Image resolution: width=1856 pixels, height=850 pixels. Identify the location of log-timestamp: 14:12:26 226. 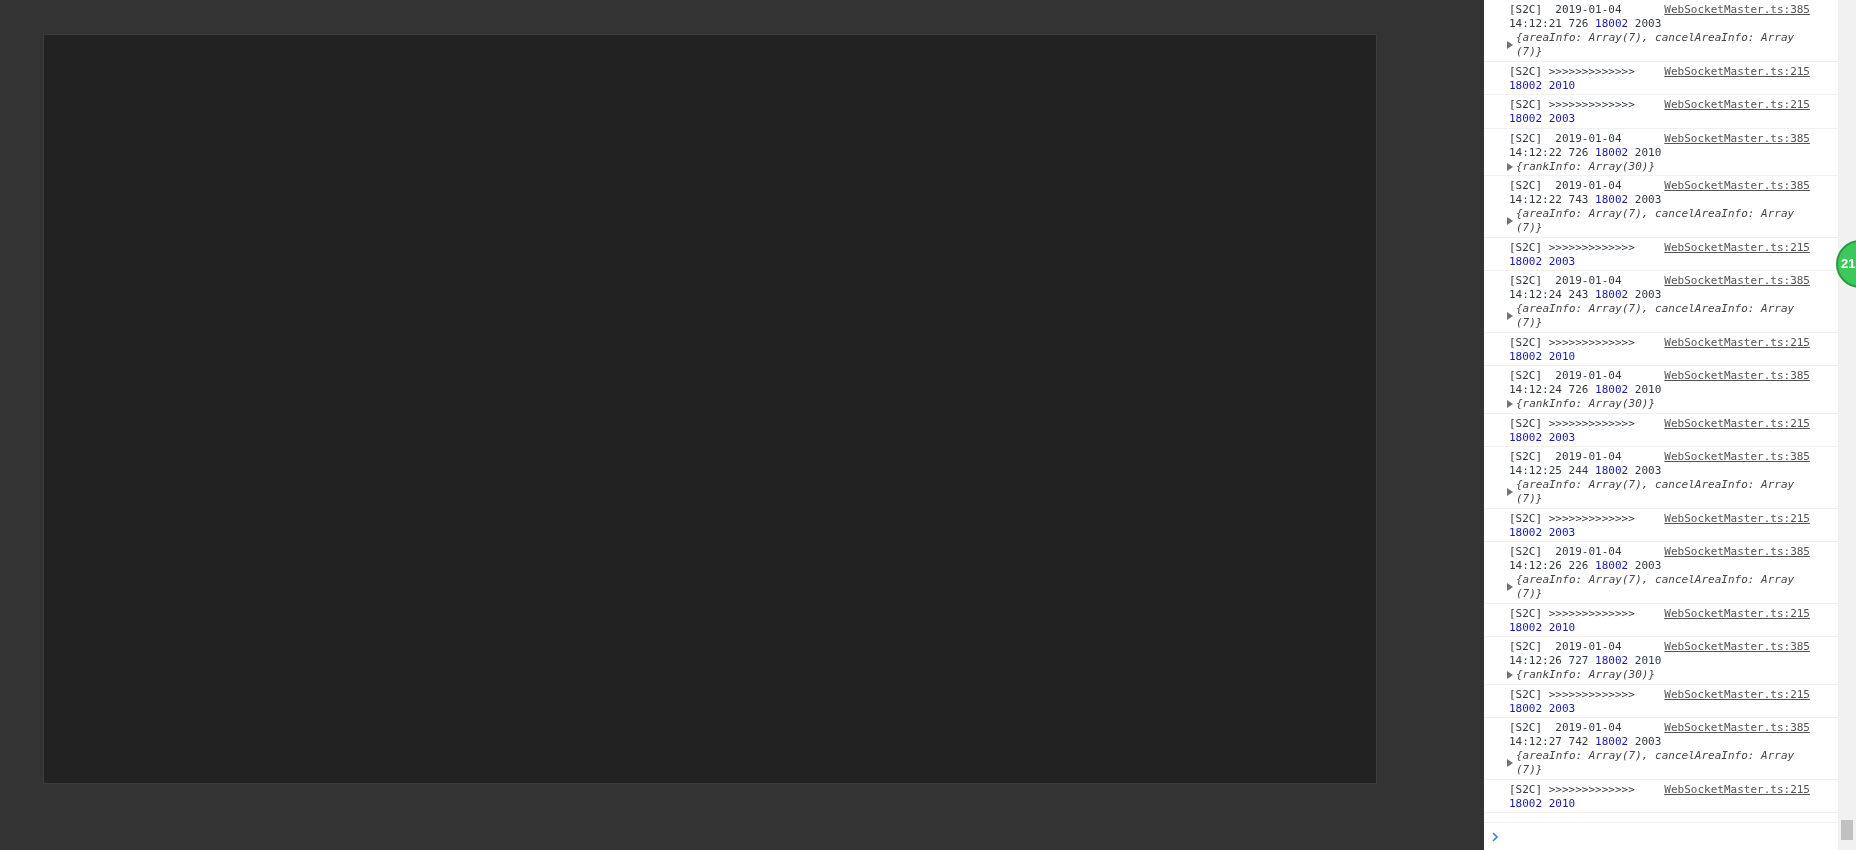
(1549, 566).